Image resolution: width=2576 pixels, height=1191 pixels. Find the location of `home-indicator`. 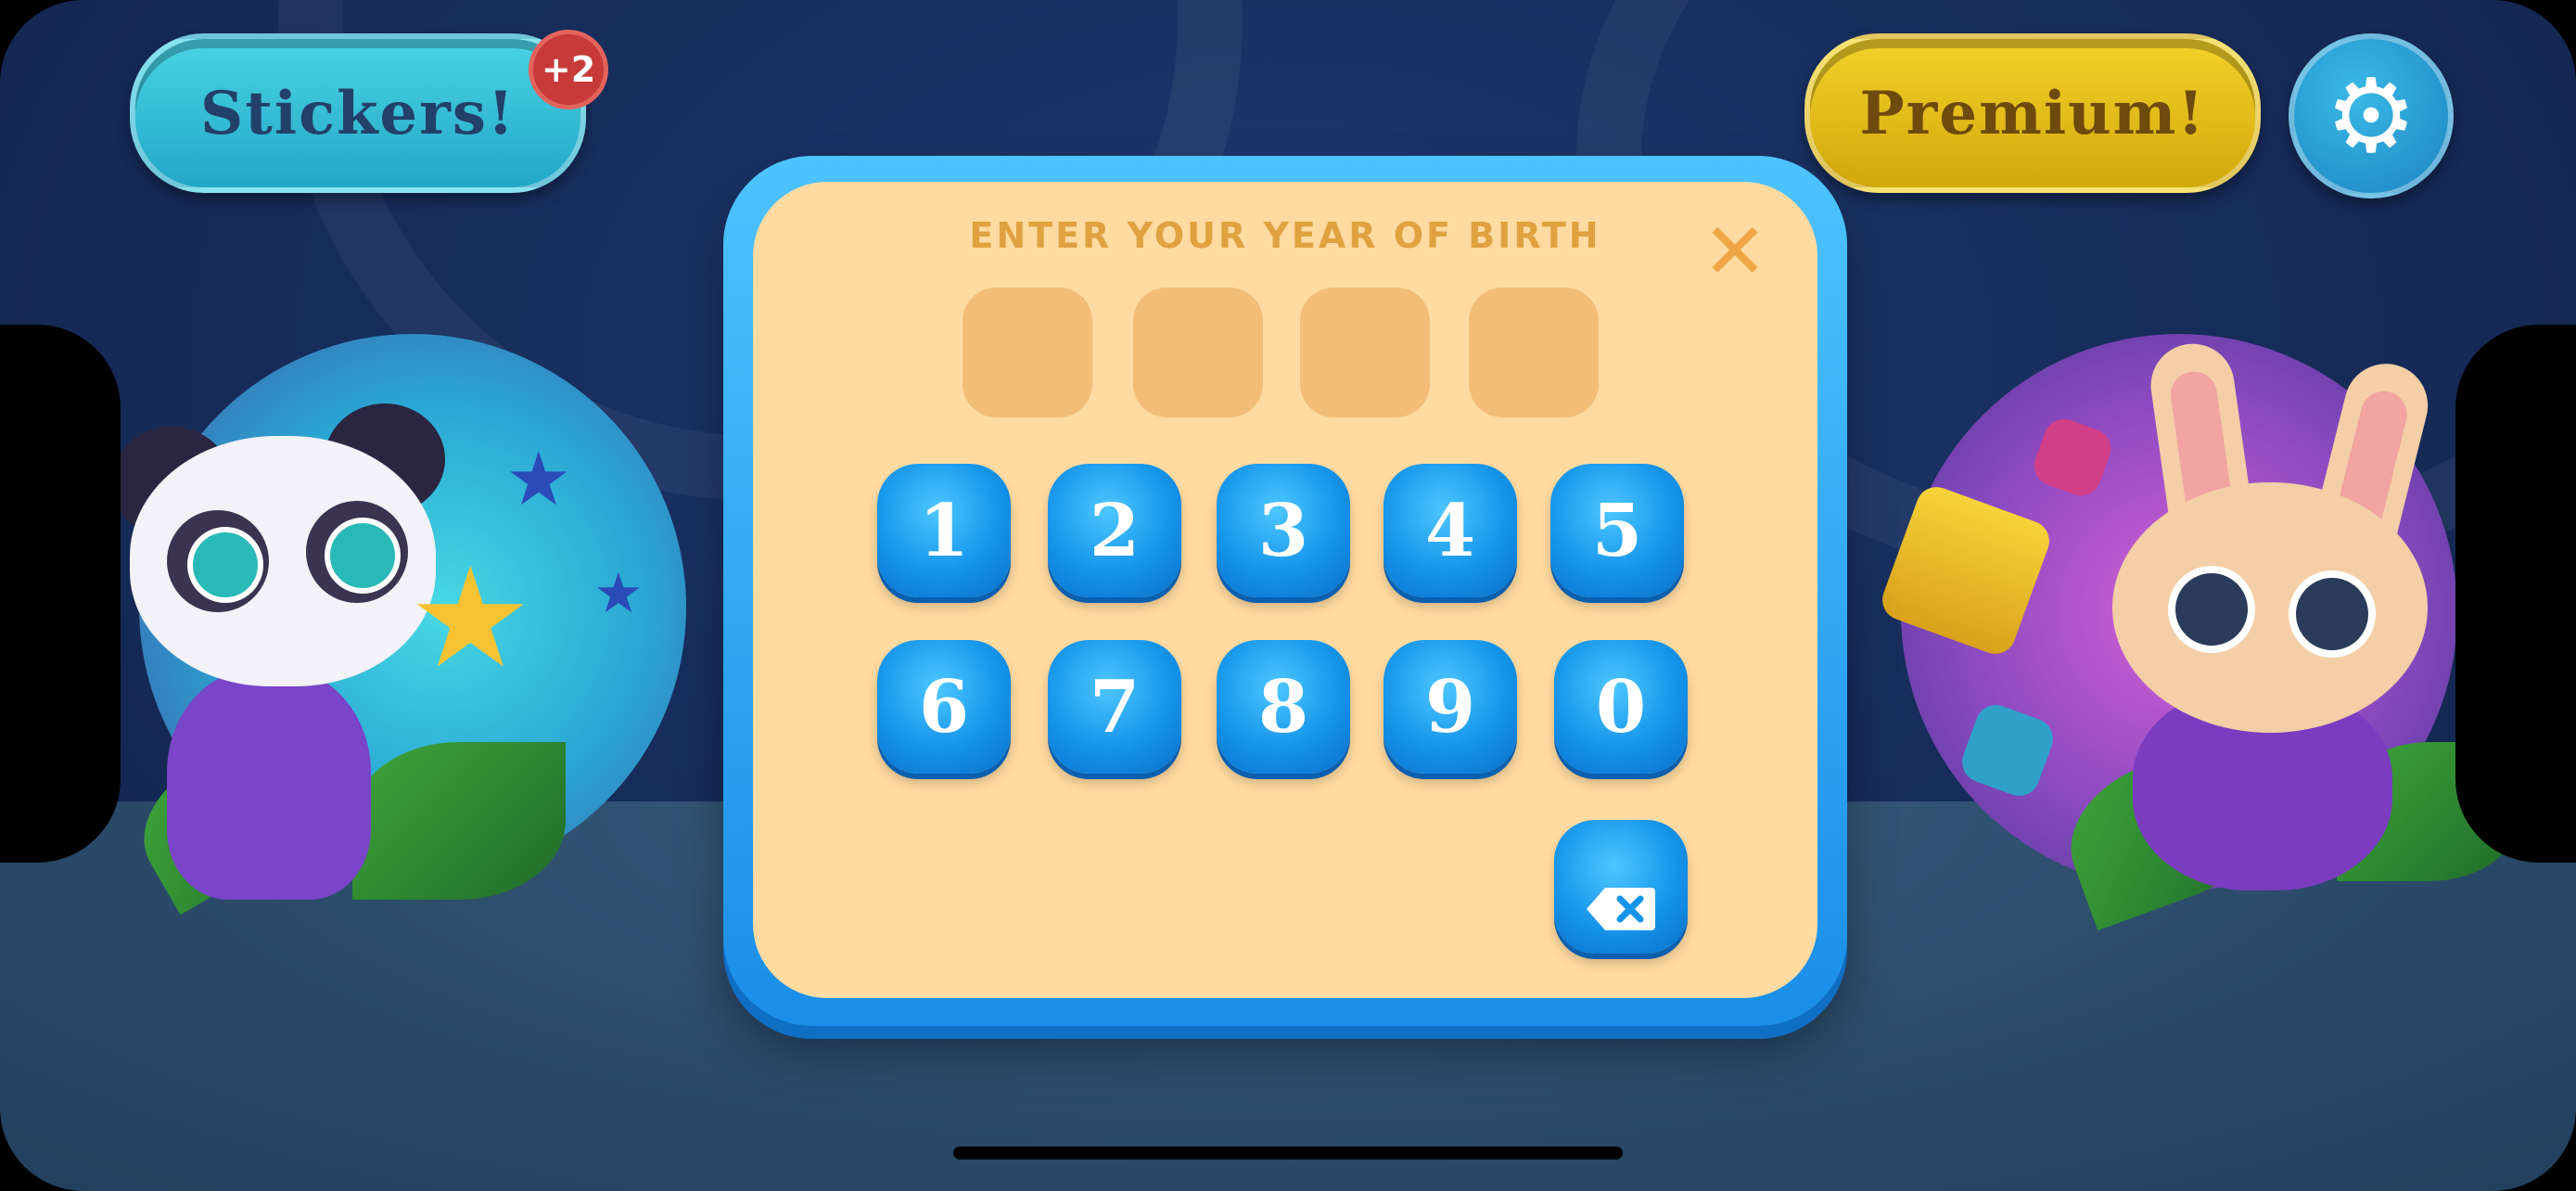

home-indicator is located at coordinates (1288, 1152).